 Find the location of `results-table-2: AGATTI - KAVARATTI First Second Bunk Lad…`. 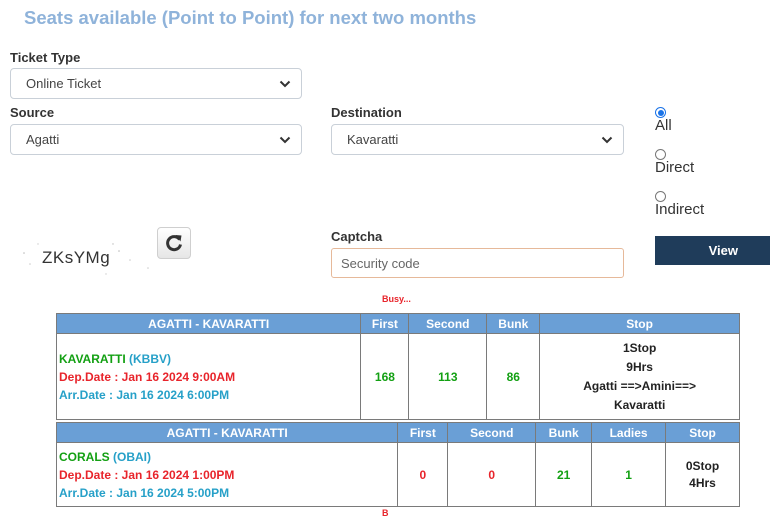

results-table-2: AGATTI - KAVARATTI First Second Bunk Lad… is located at coordinates (397, 464).